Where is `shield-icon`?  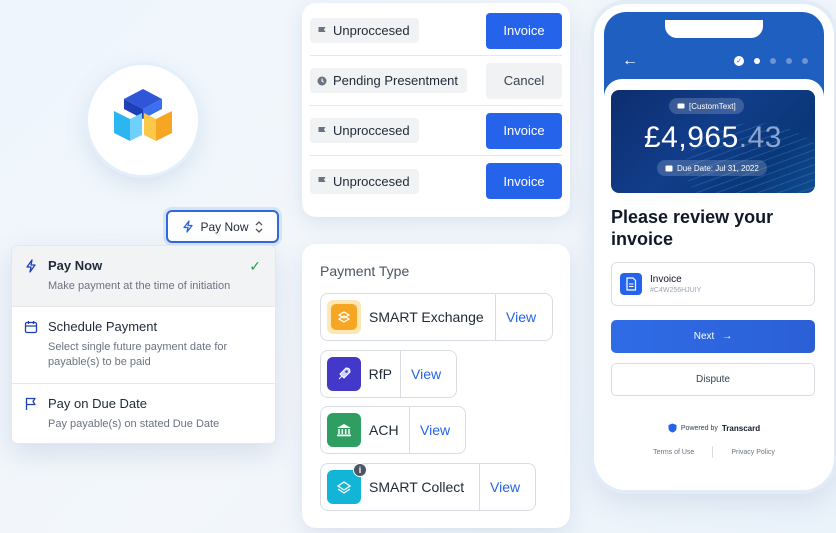
shield-icon is located at coordinates (672, 428).